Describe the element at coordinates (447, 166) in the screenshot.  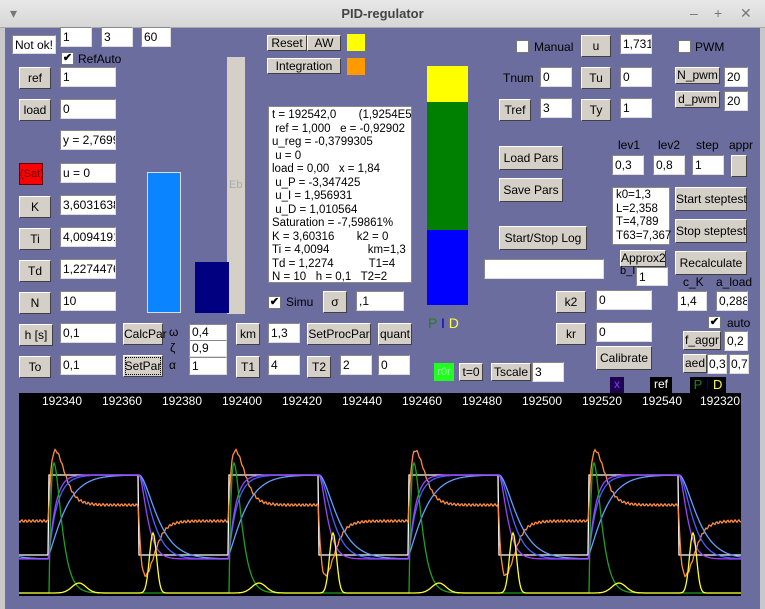
I see `pid-bar-i` at that location.